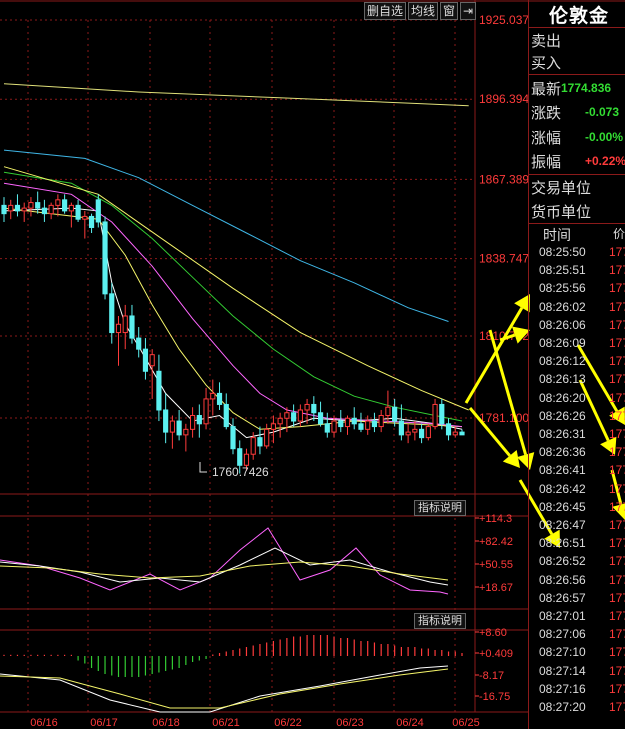  Describe the element at coordinates (504, 99) in the screenshot. I see `price-axis-label: 1896.394` at that location.